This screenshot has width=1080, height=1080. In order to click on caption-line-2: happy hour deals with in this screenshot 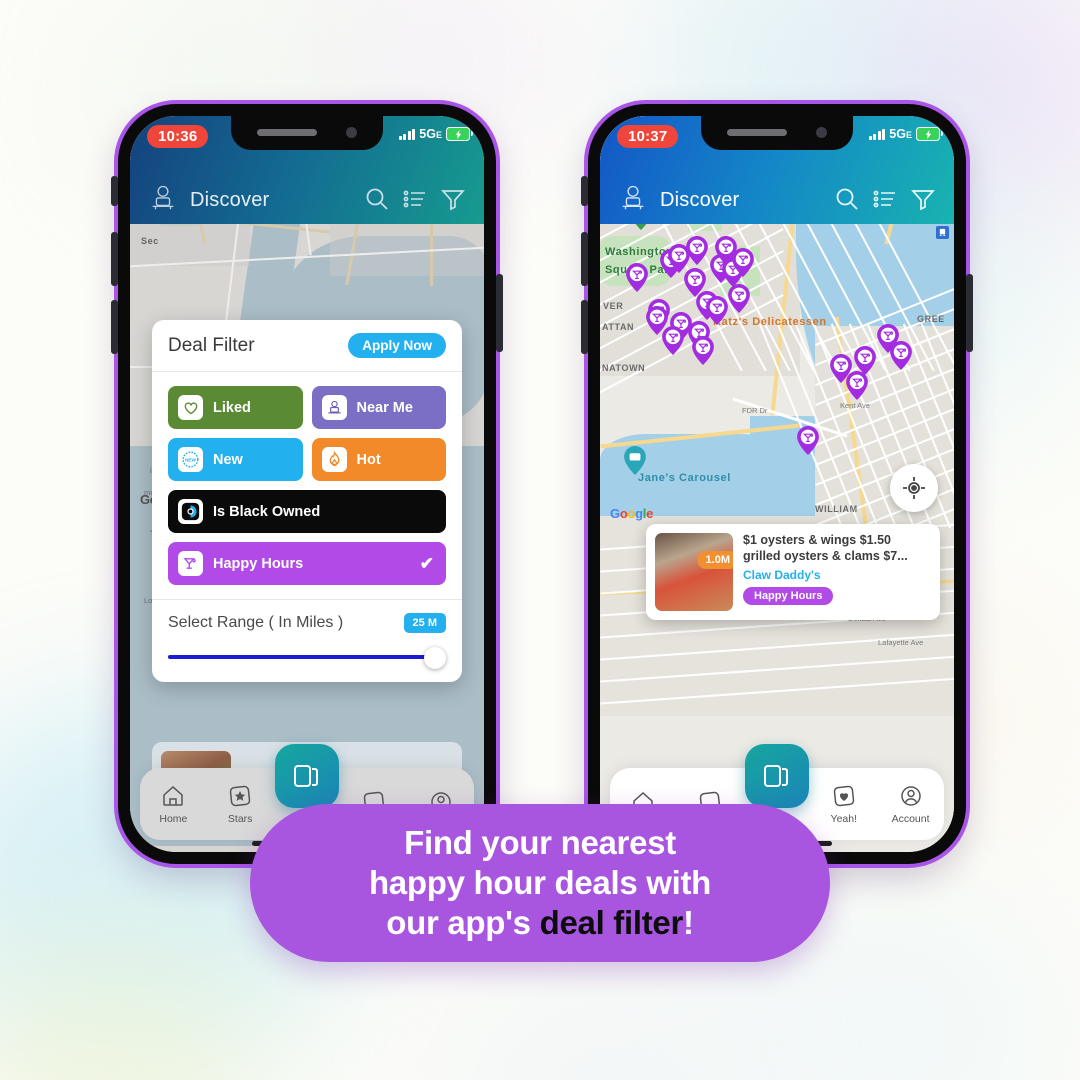, I will do `click(540, 882)`.